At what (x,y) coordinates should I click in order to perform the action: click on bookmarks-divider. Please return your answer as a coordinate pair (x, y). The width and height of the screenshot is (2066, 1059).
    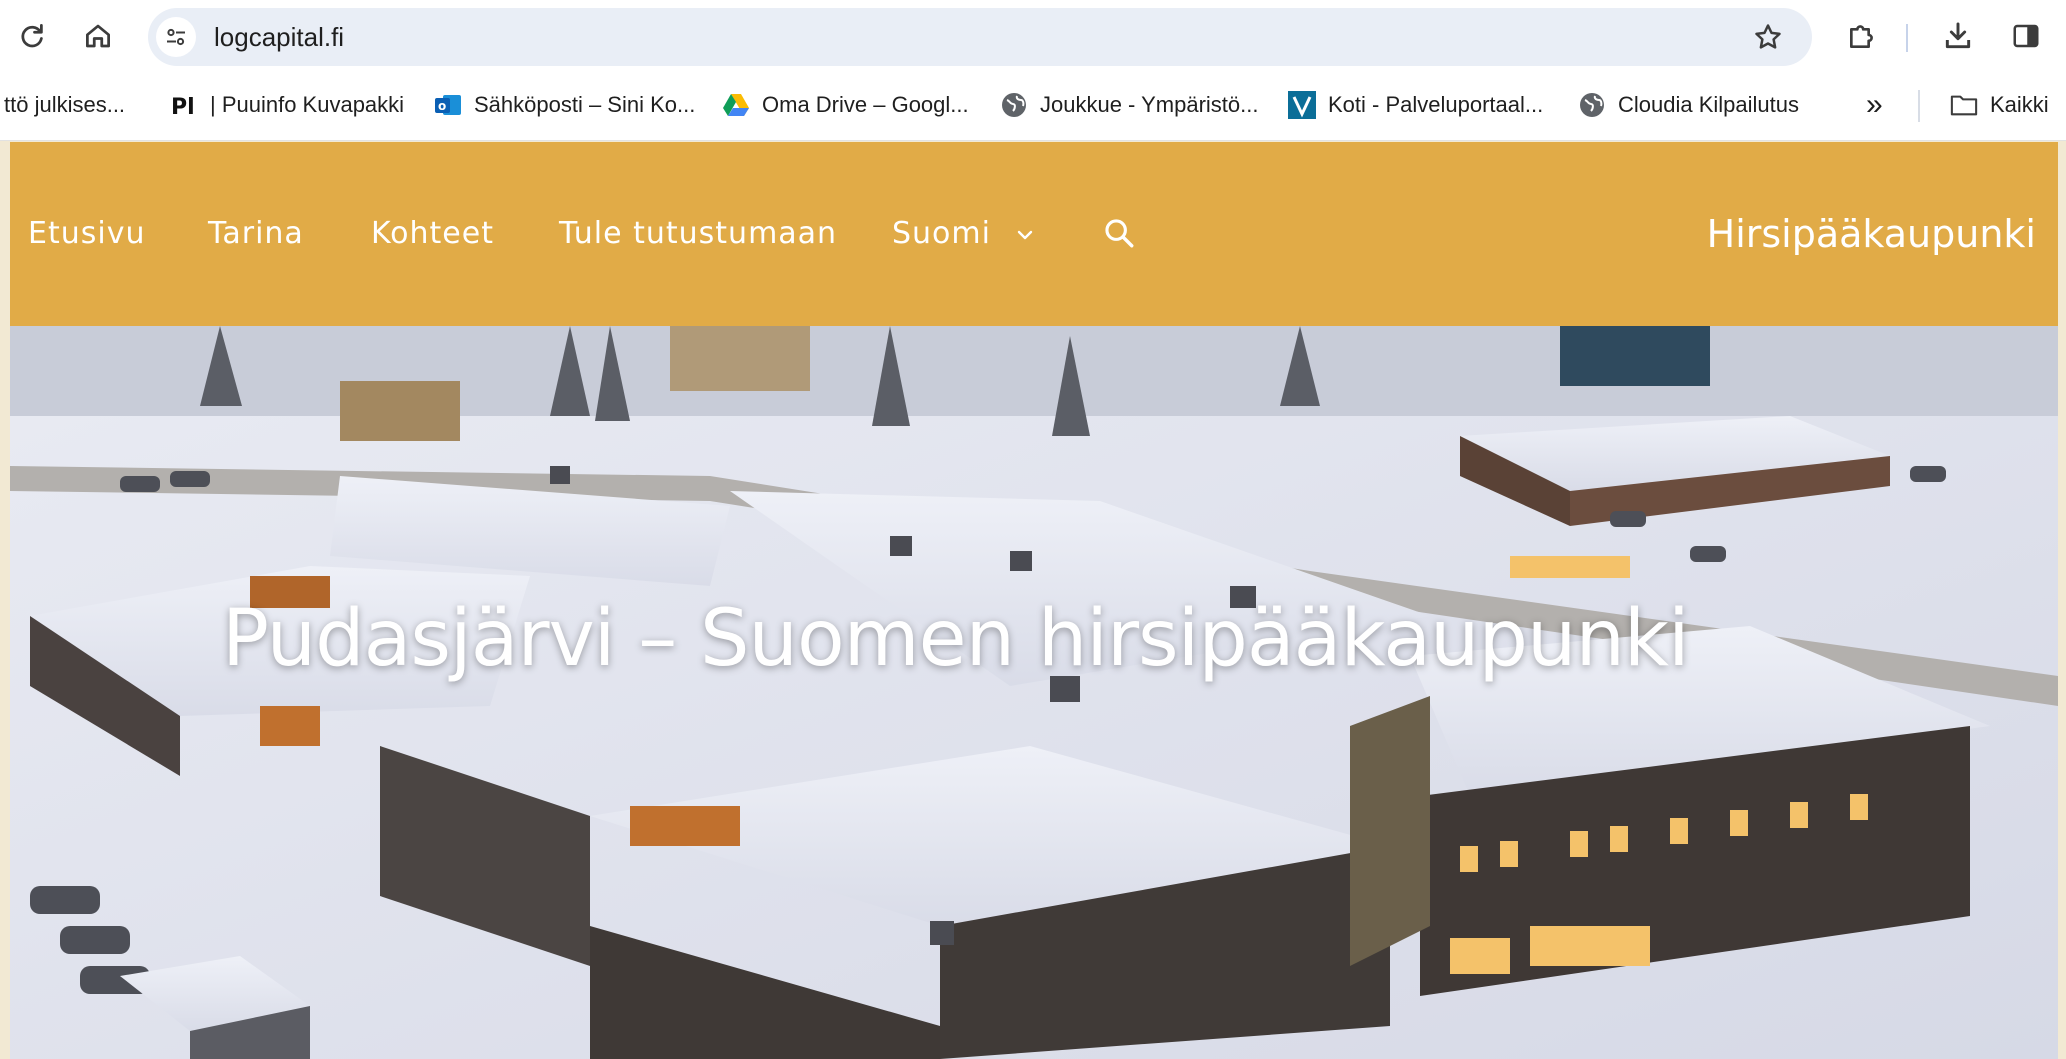
    Looking at the image, I should click on (1919, 106).